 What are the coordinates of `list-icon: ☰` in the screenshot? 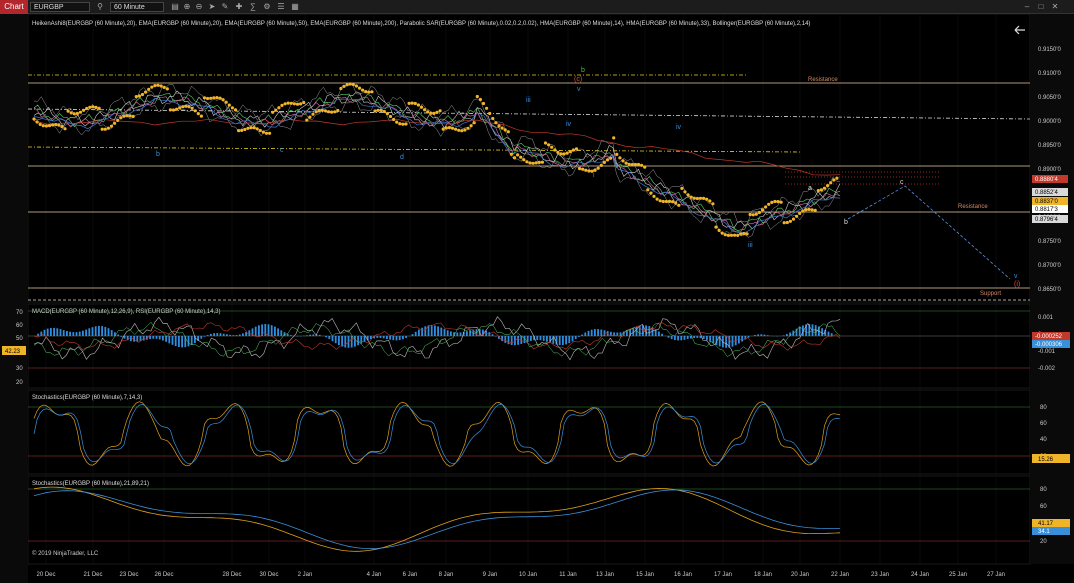 It's located at (281, 7).